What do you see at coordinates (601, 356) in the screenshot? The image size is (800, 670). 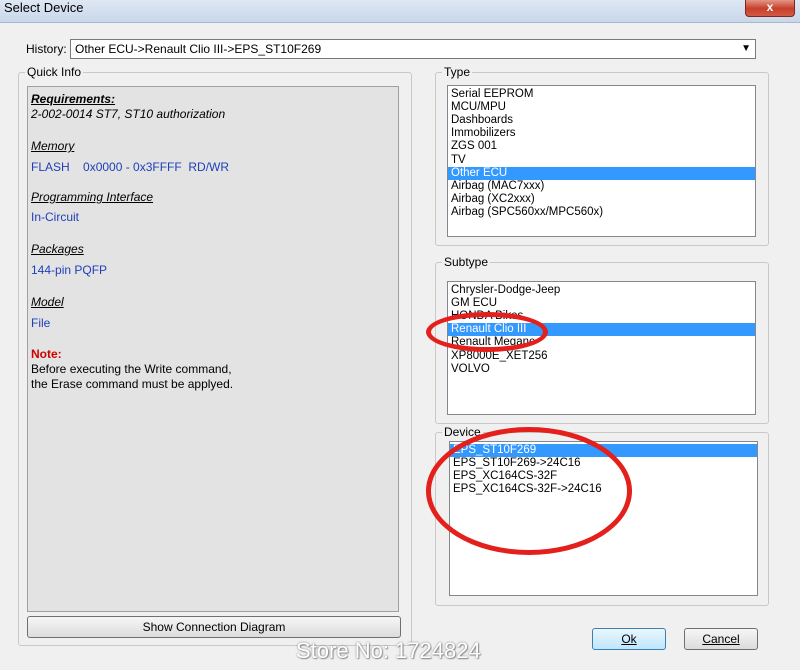 I see `subtype-item: XP8000E_XET256` at bounding box center [601, 356].